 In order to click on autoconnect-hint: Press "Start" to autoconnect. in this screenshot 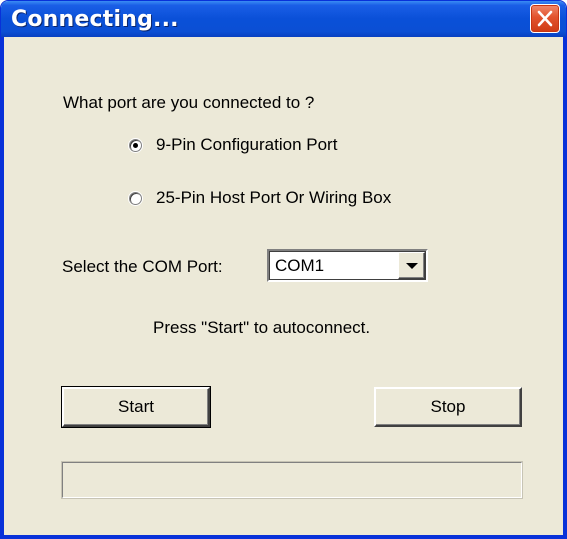, I will do `click(262, 327)`.